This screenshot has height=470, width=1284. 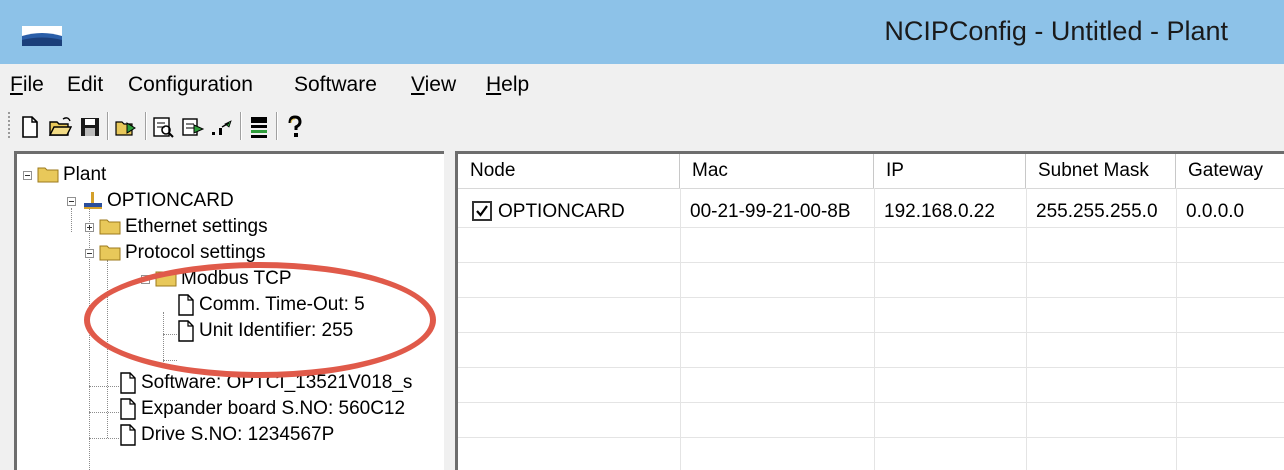 I want to click on tree-label: Plant, so click(x=85, y=174).